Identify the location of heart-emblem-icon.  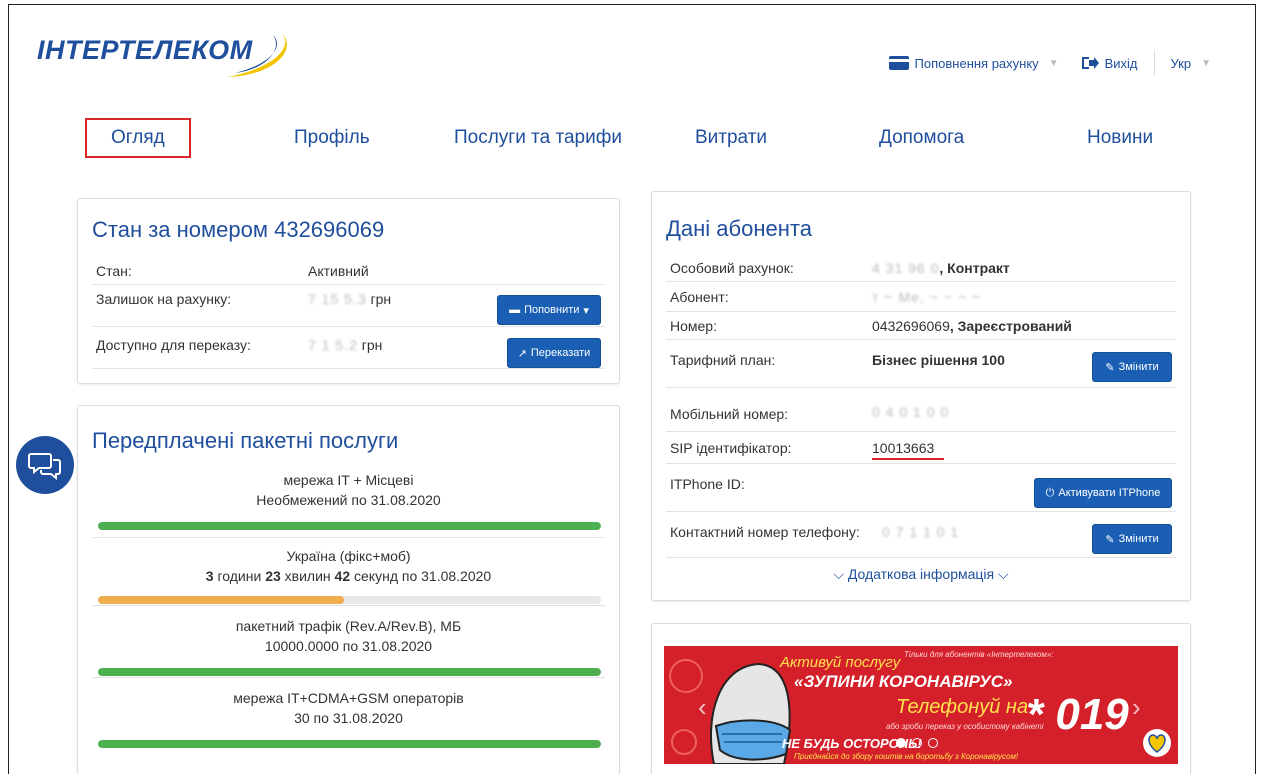
(1157, 743).